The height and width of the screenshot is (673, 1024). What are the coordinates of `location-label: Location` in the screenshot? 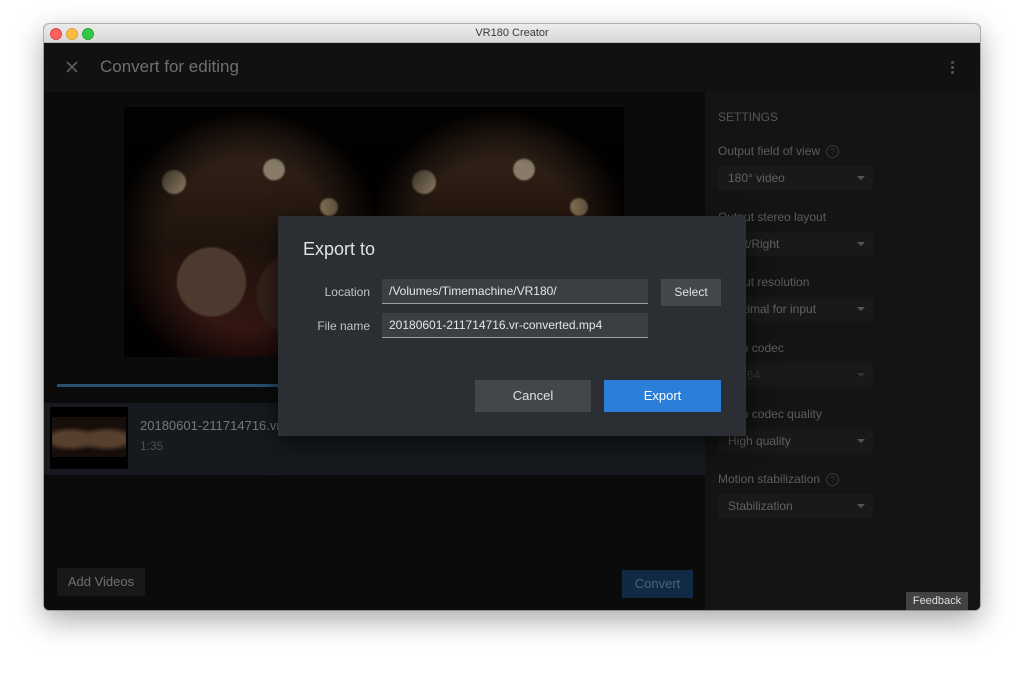 It's located at (347, 292).